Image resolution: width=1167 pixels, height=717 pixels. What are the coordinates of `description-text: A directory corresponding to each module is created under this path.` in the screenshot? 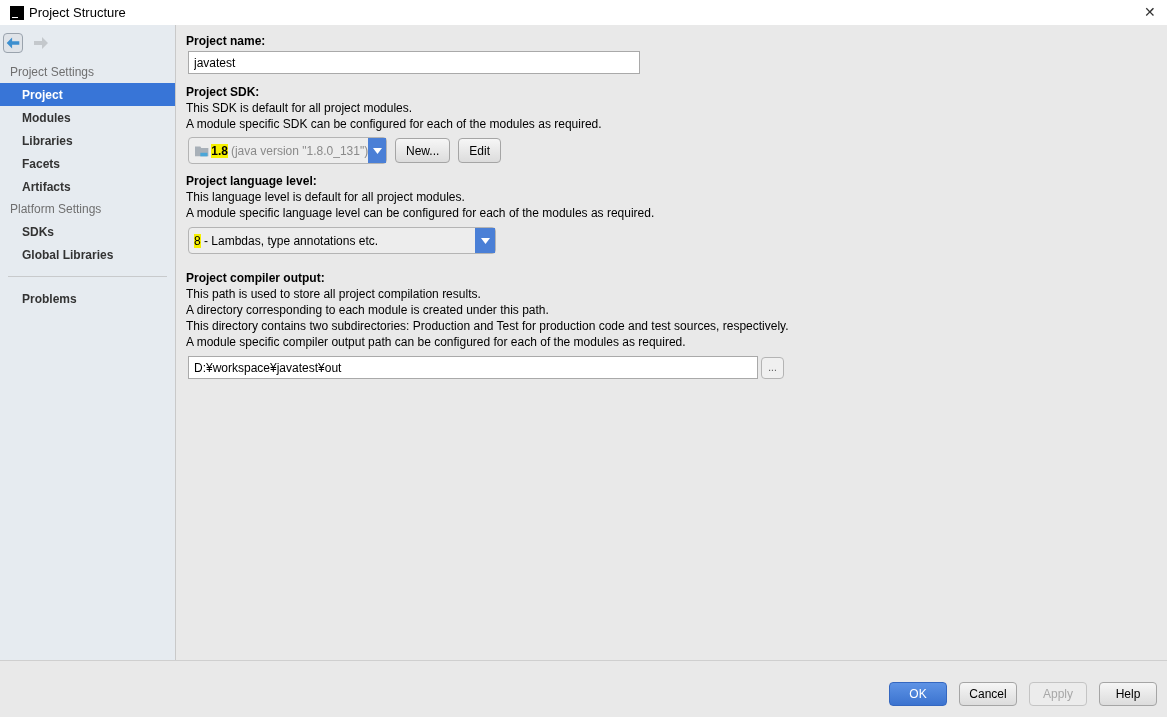 It's located at (368, 310).